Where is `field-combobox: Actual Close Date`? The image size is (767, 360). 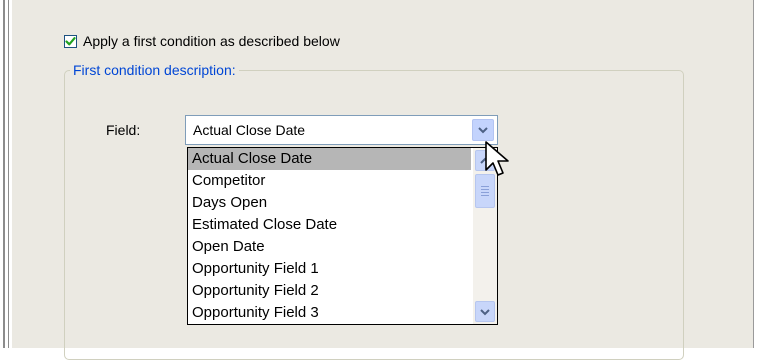
field-combobox: Actual Close Date is located at coordinates (341, 130).